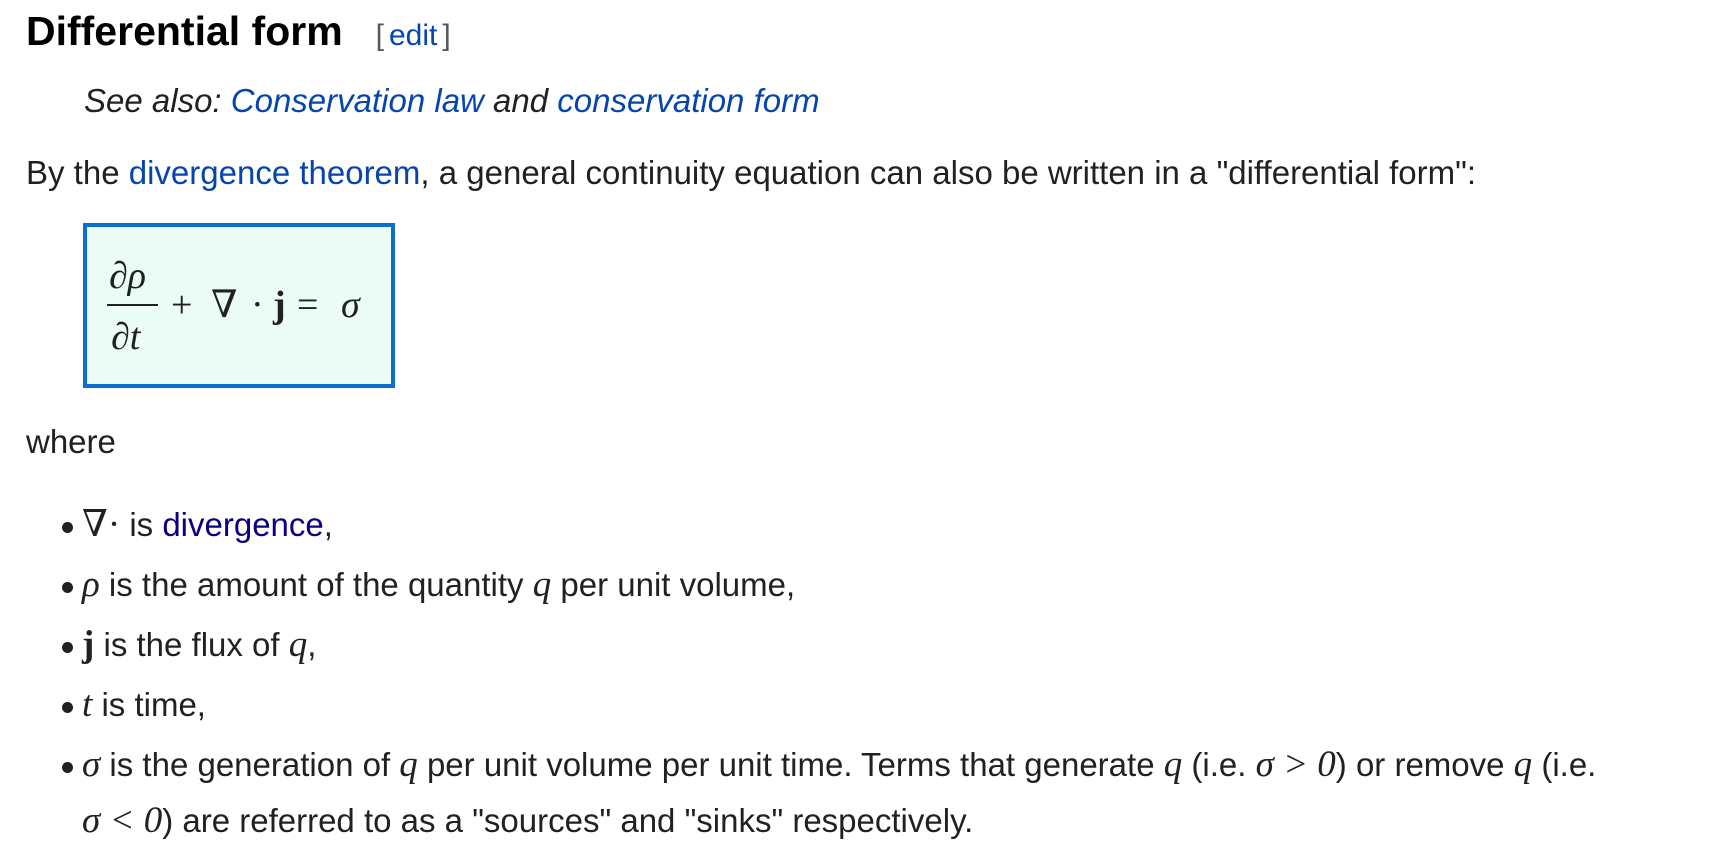 This screenshot has height=849, width=1732. I want to click on hatnote-middle: and, so click(520, 100).